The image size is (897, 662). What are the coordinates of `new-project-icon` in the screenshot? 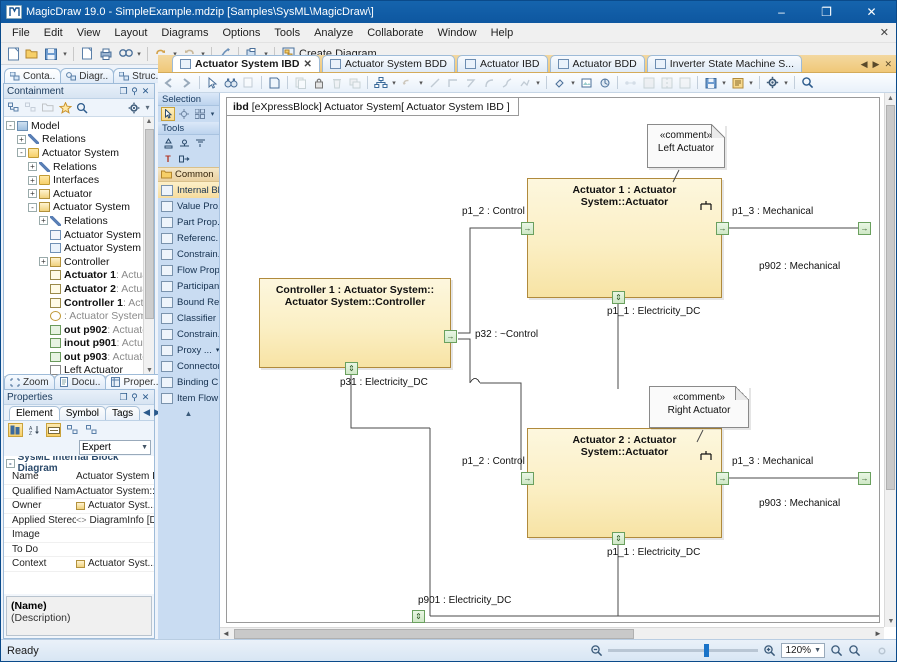 It's located at (13, 54).